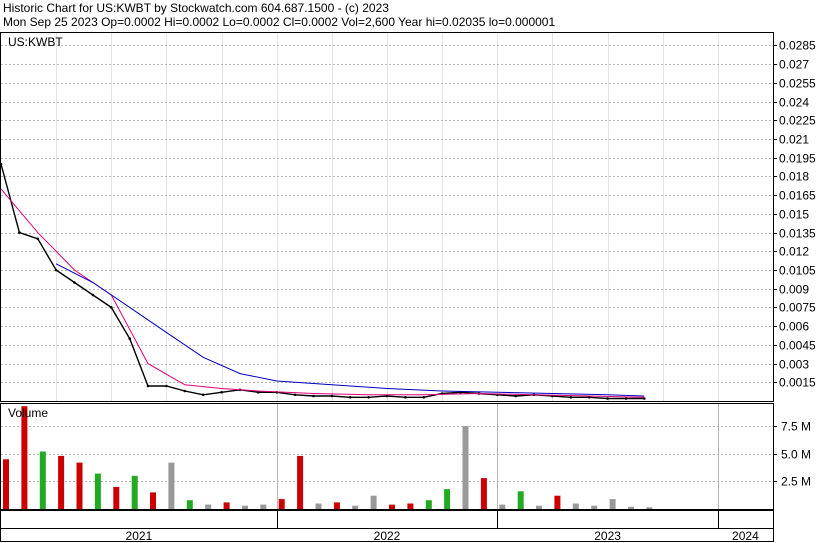  What do you see at coordinates (794, 290) in the screenshot?
I see `price-tick-label: 0.009` at bounding box center [794, 290].